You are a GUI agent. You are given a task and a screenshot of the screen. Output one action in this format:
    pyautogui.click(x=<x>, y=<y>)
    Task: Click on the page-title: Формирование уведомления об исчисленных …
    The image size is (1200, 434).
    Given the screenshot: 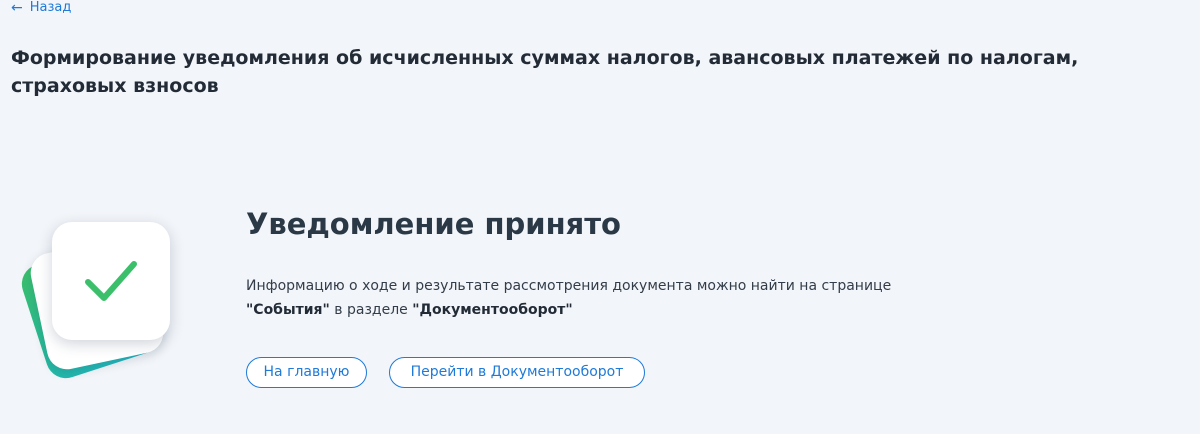 What is the action you would take?
    pyautogui.click(x=545, y=72)
    